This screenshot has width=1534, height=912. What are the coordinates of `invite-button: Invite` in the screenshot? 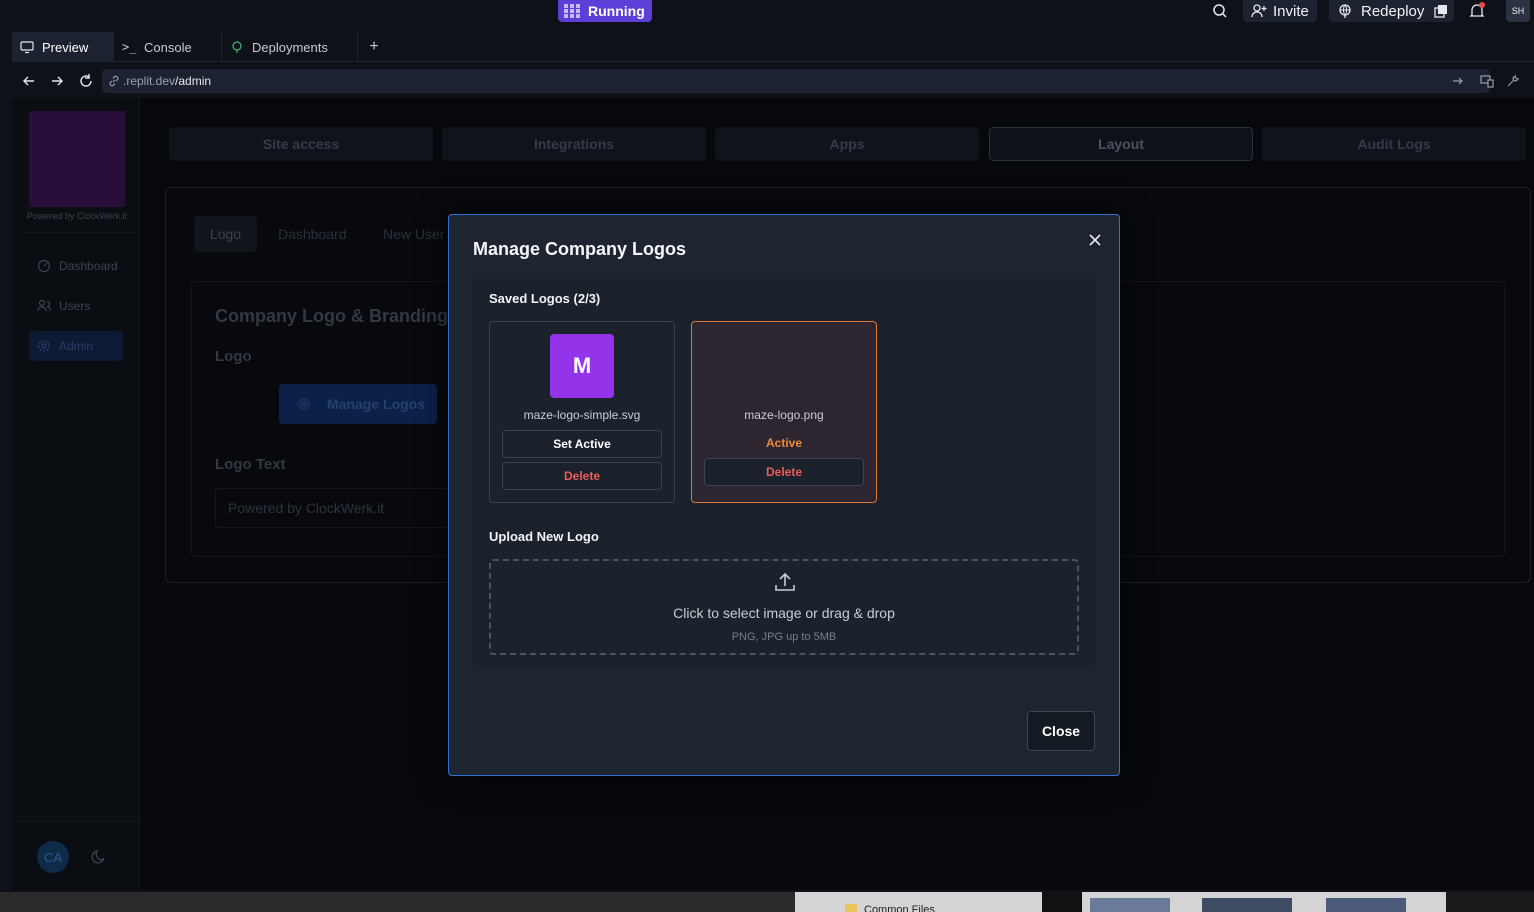 It's located at (1280, 11).